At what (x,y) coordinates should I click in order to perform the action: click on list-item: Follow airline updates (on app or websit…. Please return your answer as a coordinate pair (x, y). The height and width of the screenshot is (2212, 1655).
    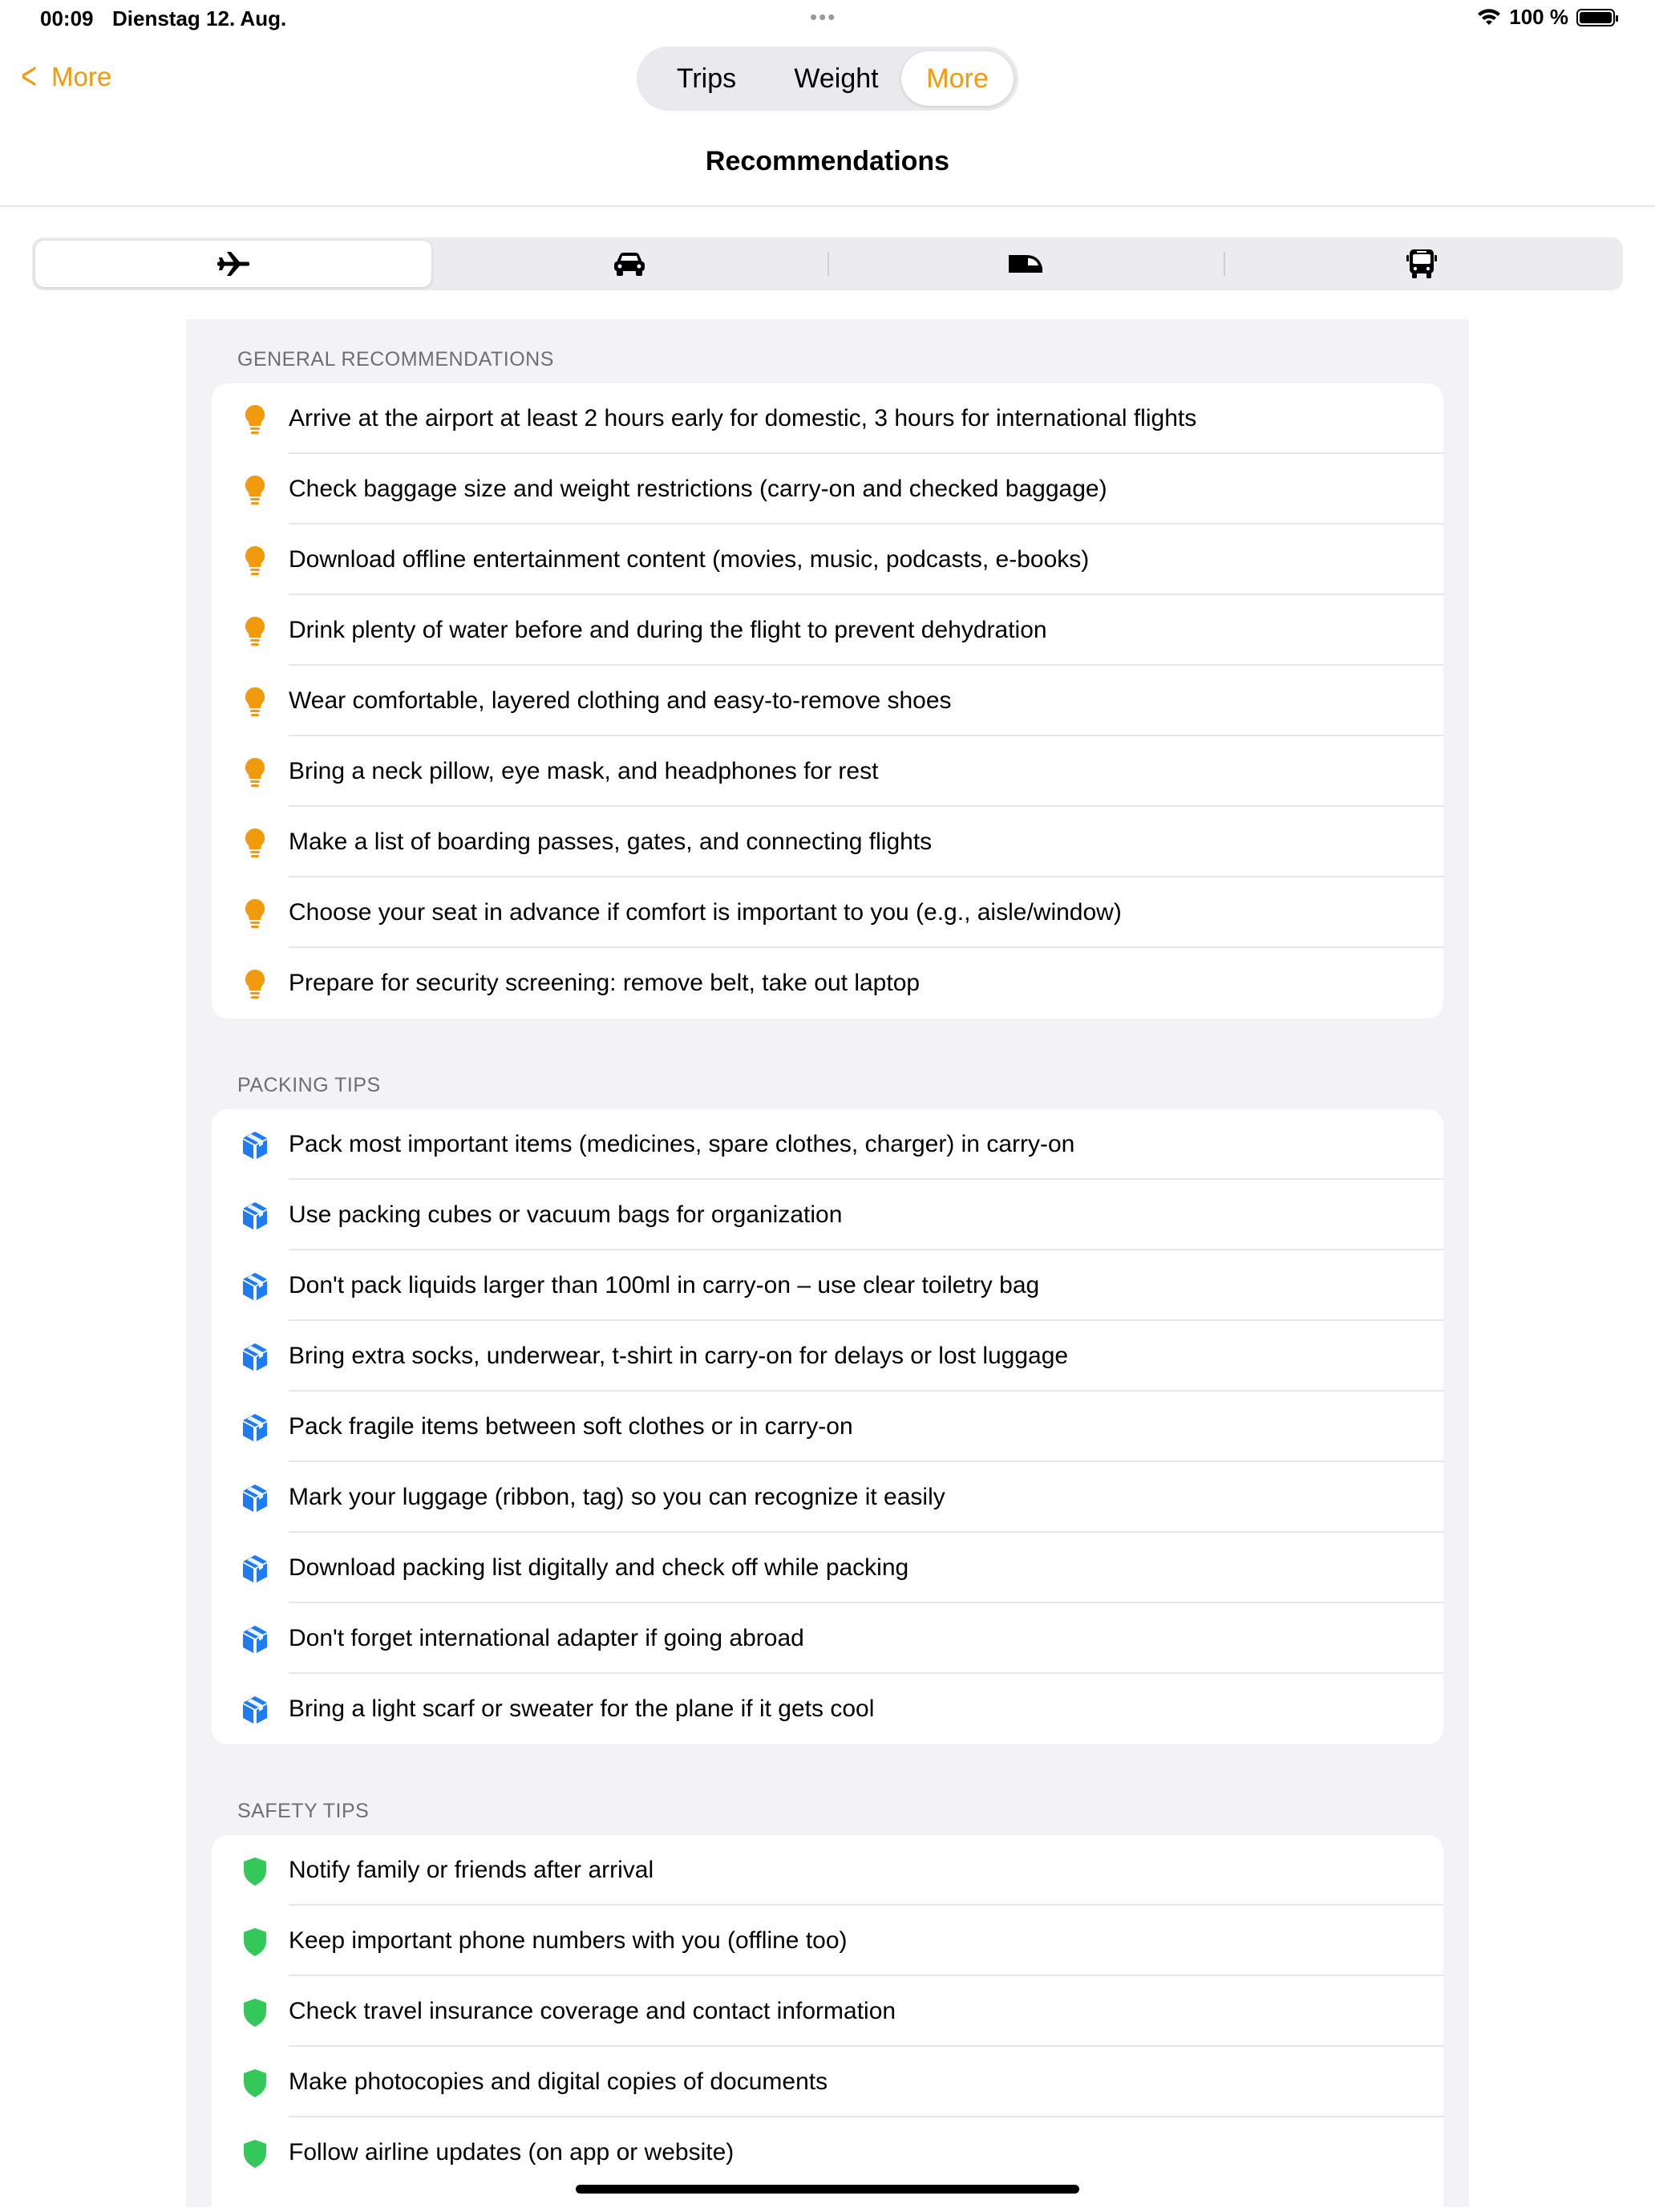
    Looking at the image, I should click on (827, 2152).